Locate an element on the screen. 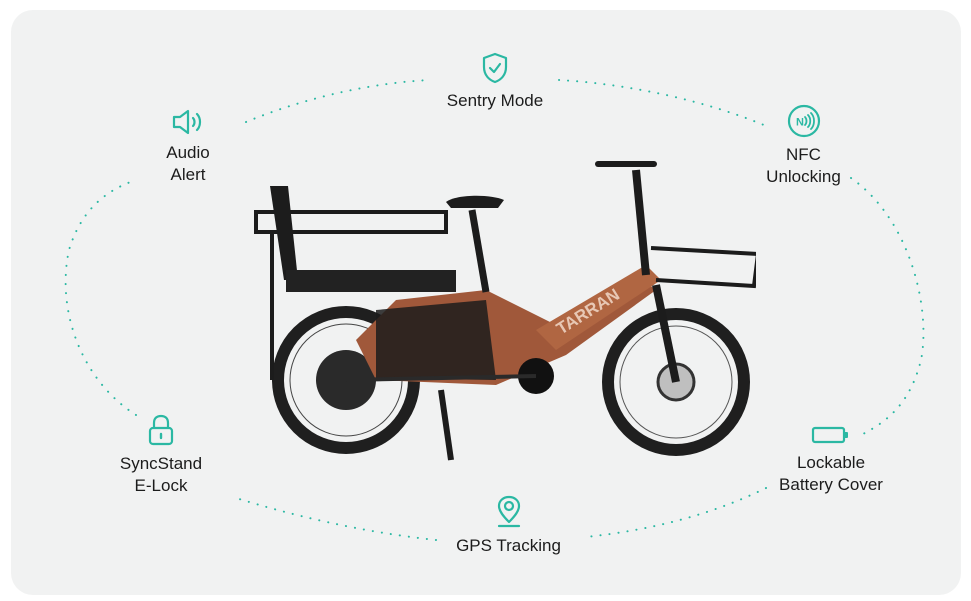 The image size is (971, 601). feature-audio-alert: Audio Alert is located at coordinates (188, 147).